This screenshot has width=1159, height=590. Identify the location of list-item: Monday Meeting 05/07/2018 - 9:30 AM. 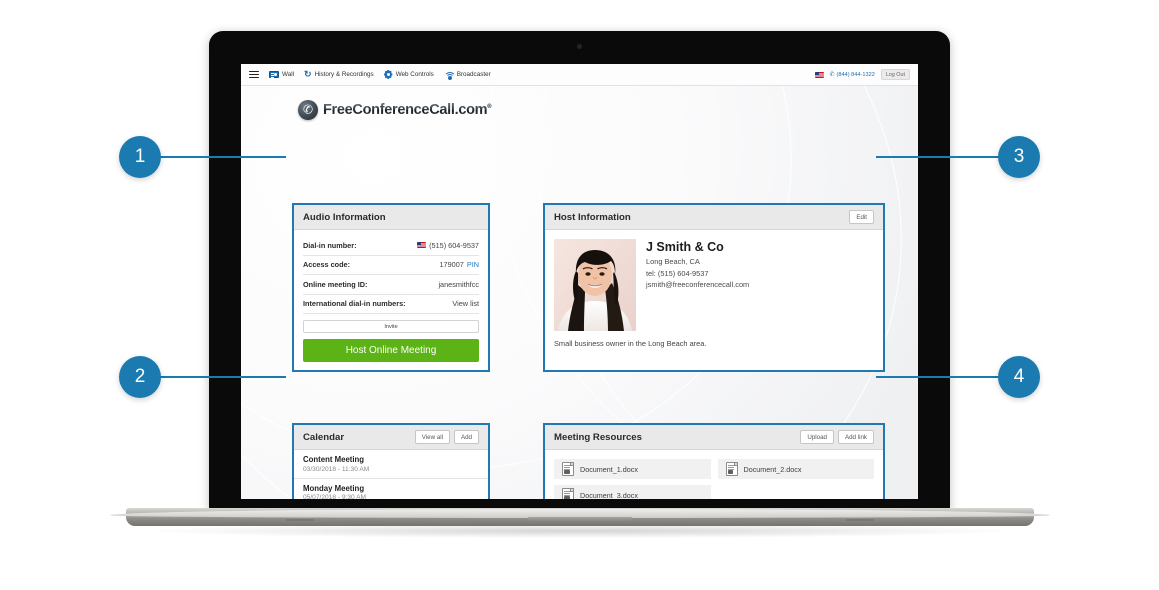
(391, 489).